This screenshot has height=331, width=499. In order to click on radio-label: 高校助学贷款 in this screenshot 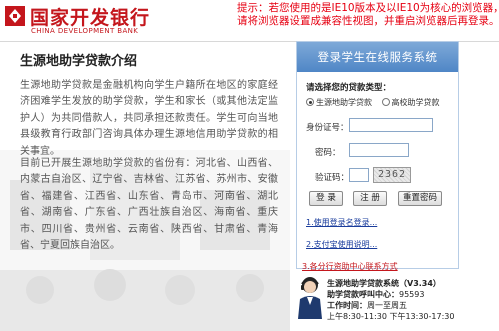, I will do `click(415, 102)`.